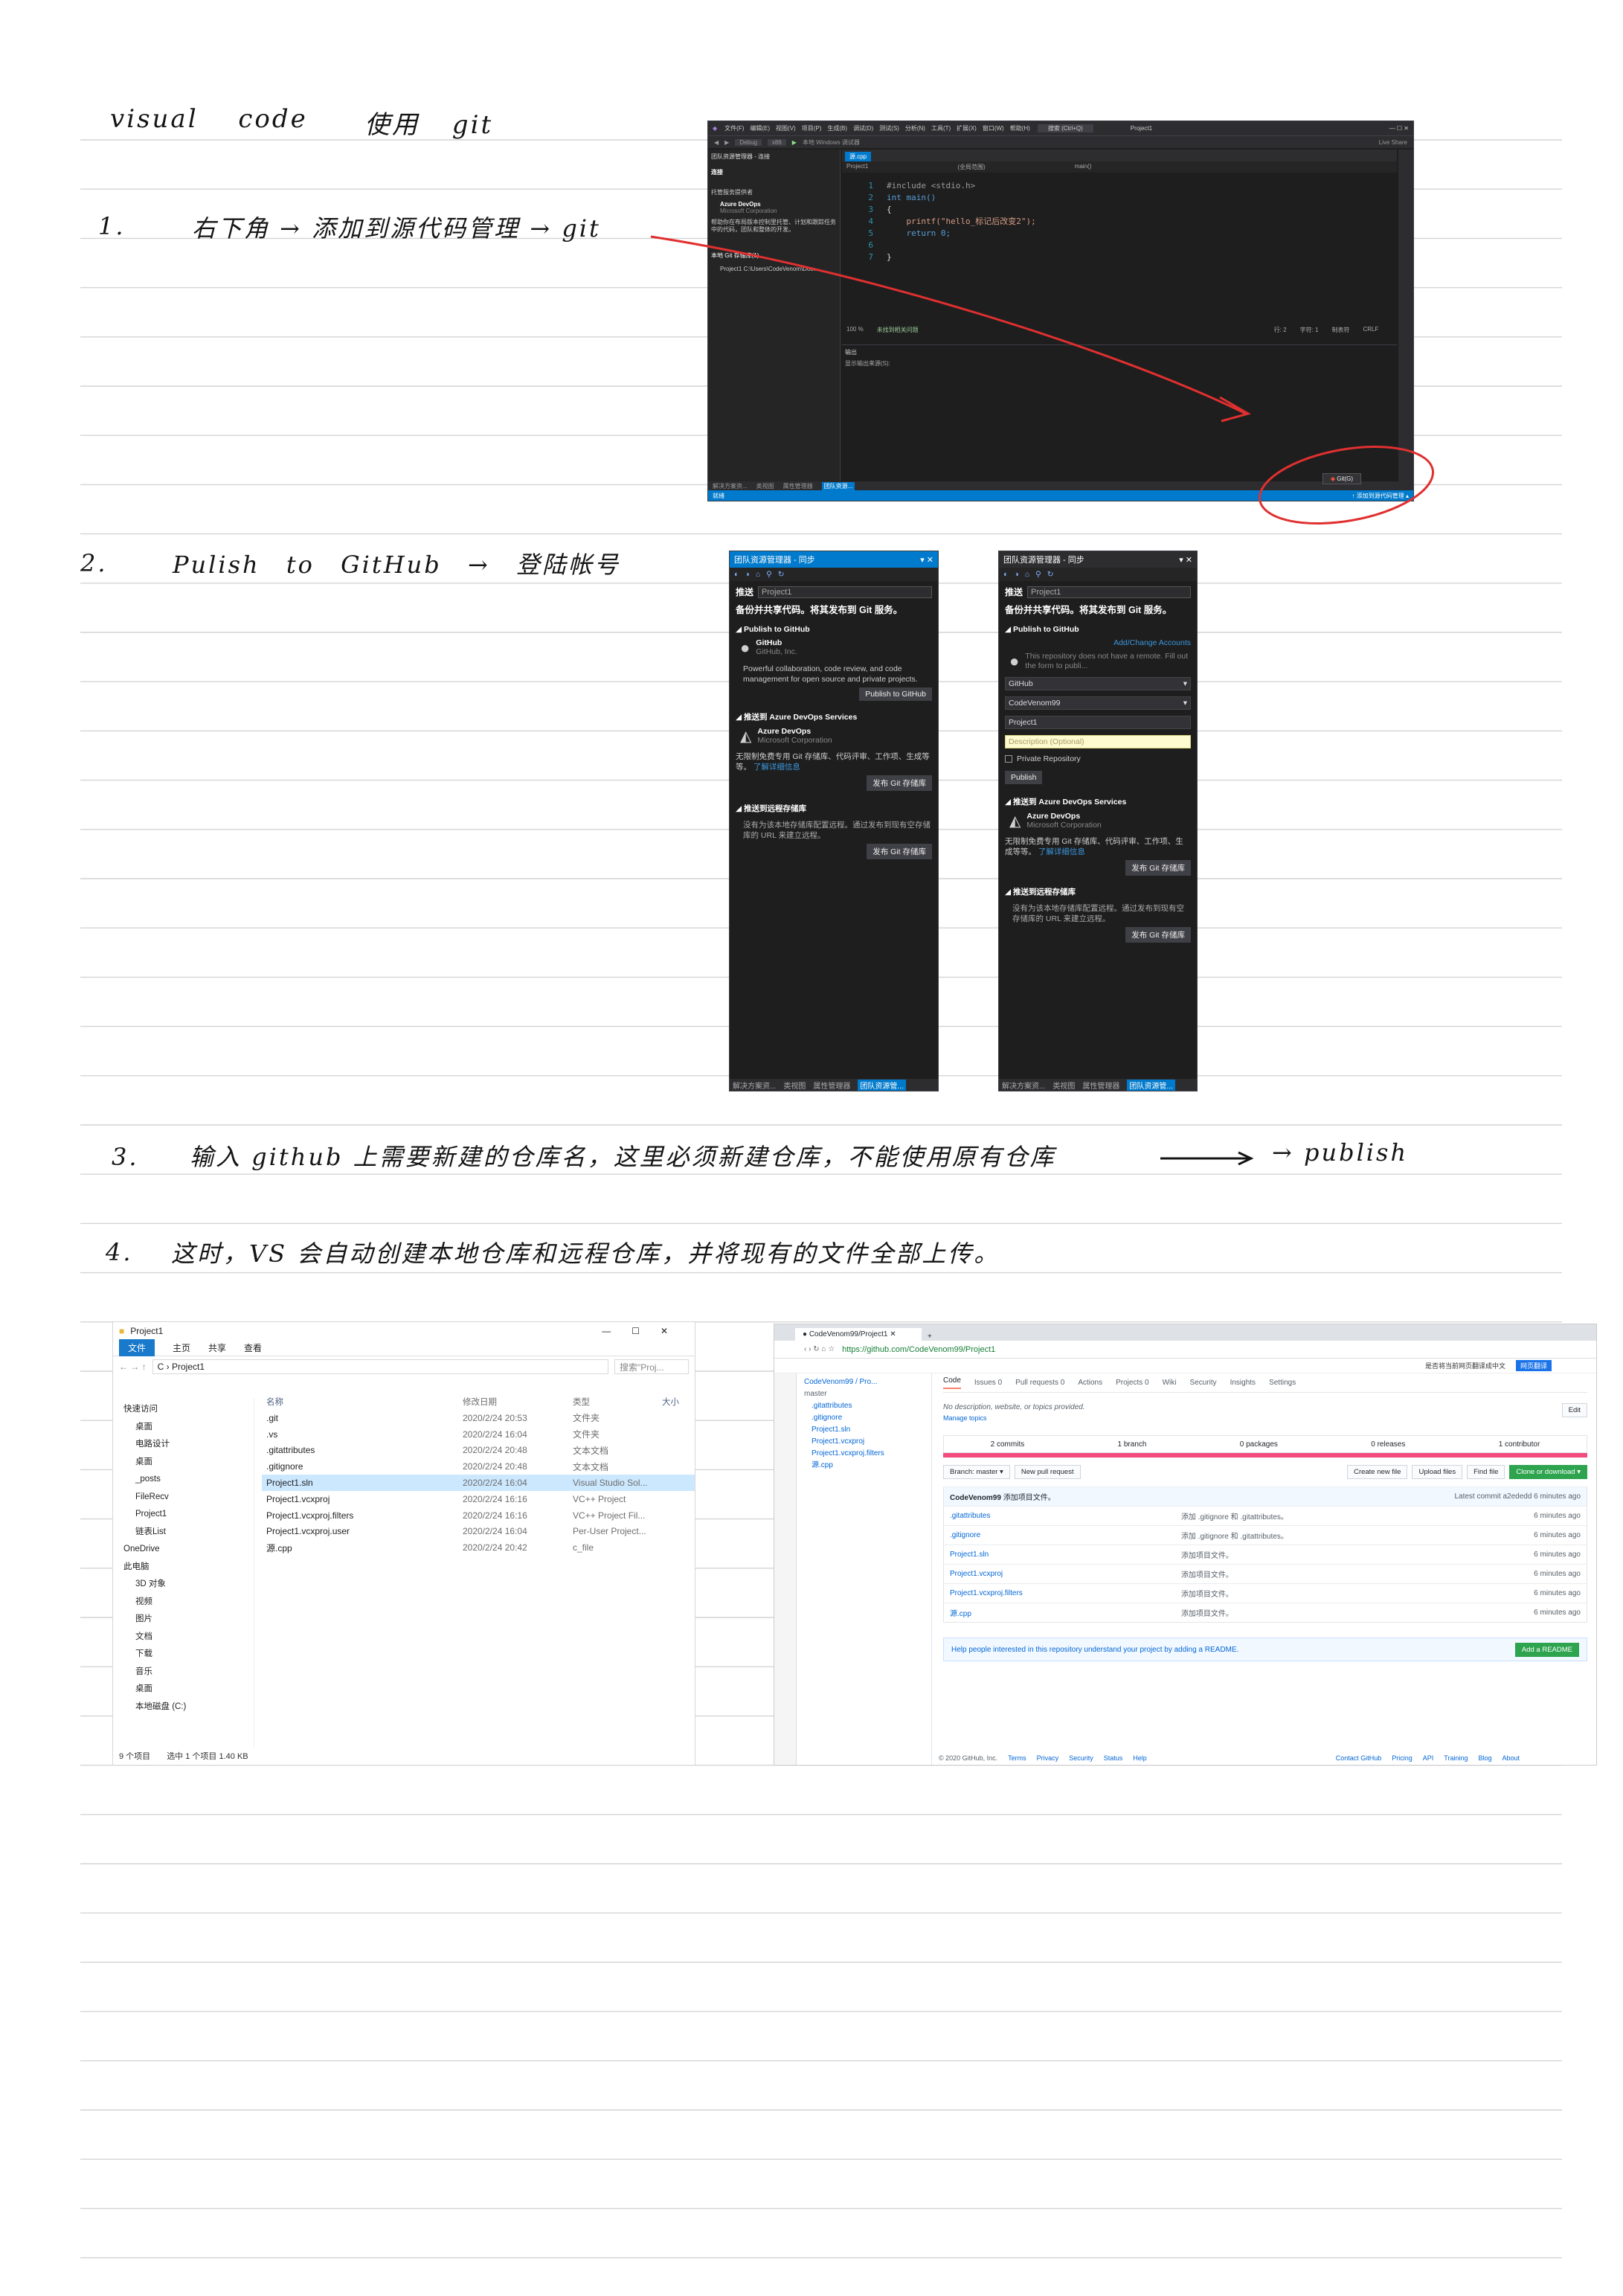 The height and width of the screenshot is (2296, 1623). Describe the element at coordinates (976, 1498) in the screenshot. I see `commit-user: CodeVenom99` at that location.